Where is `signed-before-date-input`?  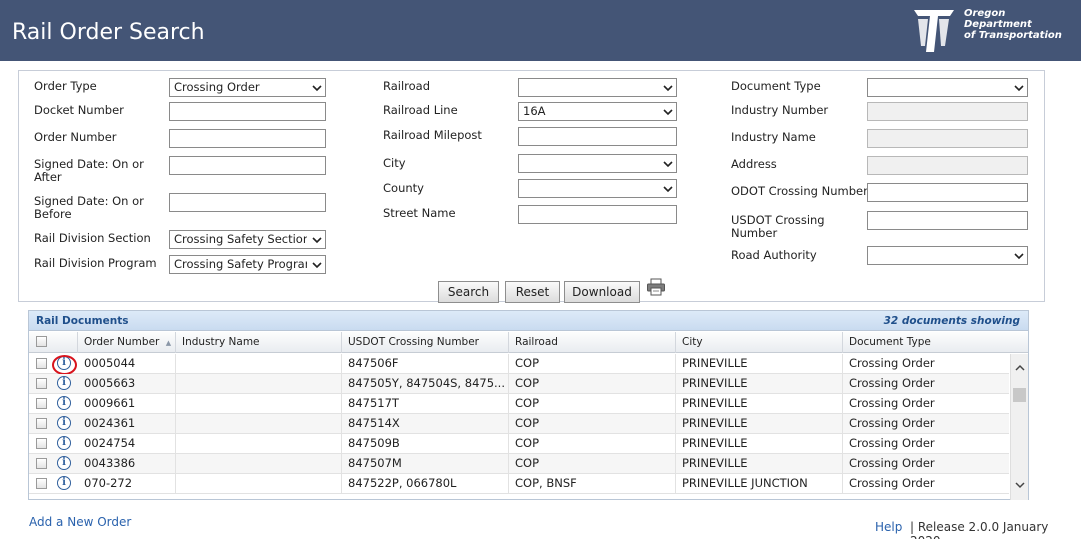
signed-before-date-input is located at coordinates (247, 202).